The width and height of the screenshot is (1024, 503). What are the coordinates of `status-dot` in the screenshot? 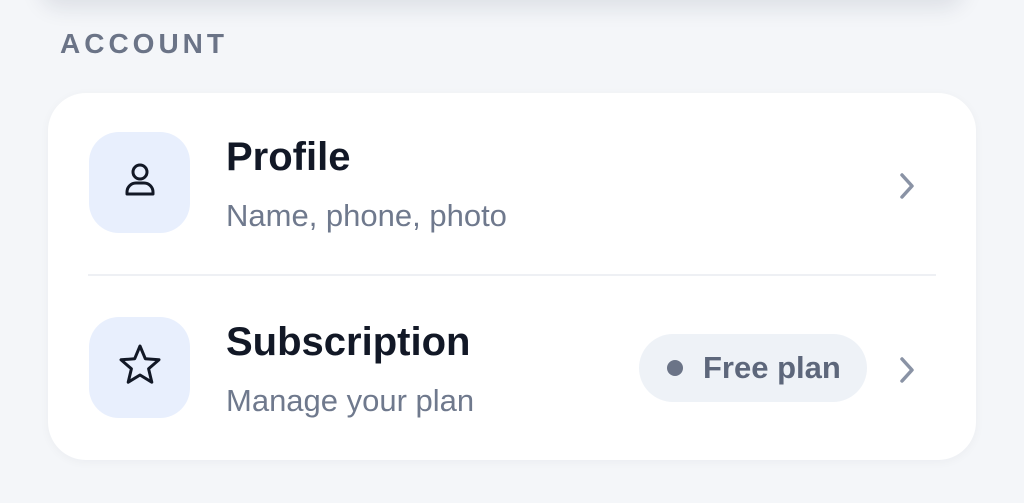 It's located at (675, 368).